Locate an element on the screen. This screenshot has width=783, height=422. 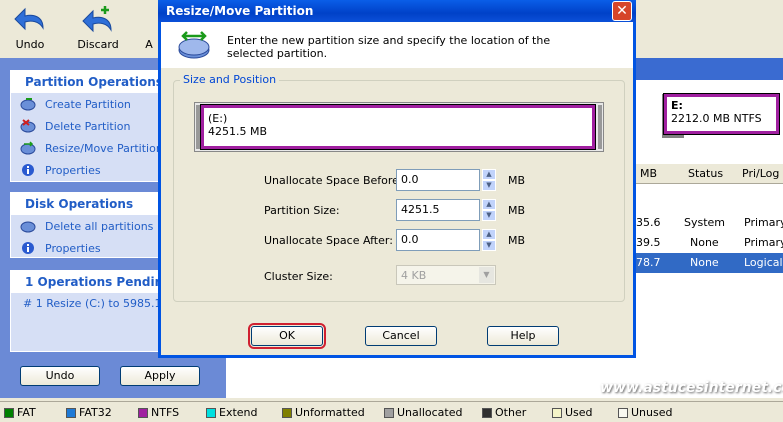
space-before-spinner: ▲ ▼ is located at coordinates (489, 180).